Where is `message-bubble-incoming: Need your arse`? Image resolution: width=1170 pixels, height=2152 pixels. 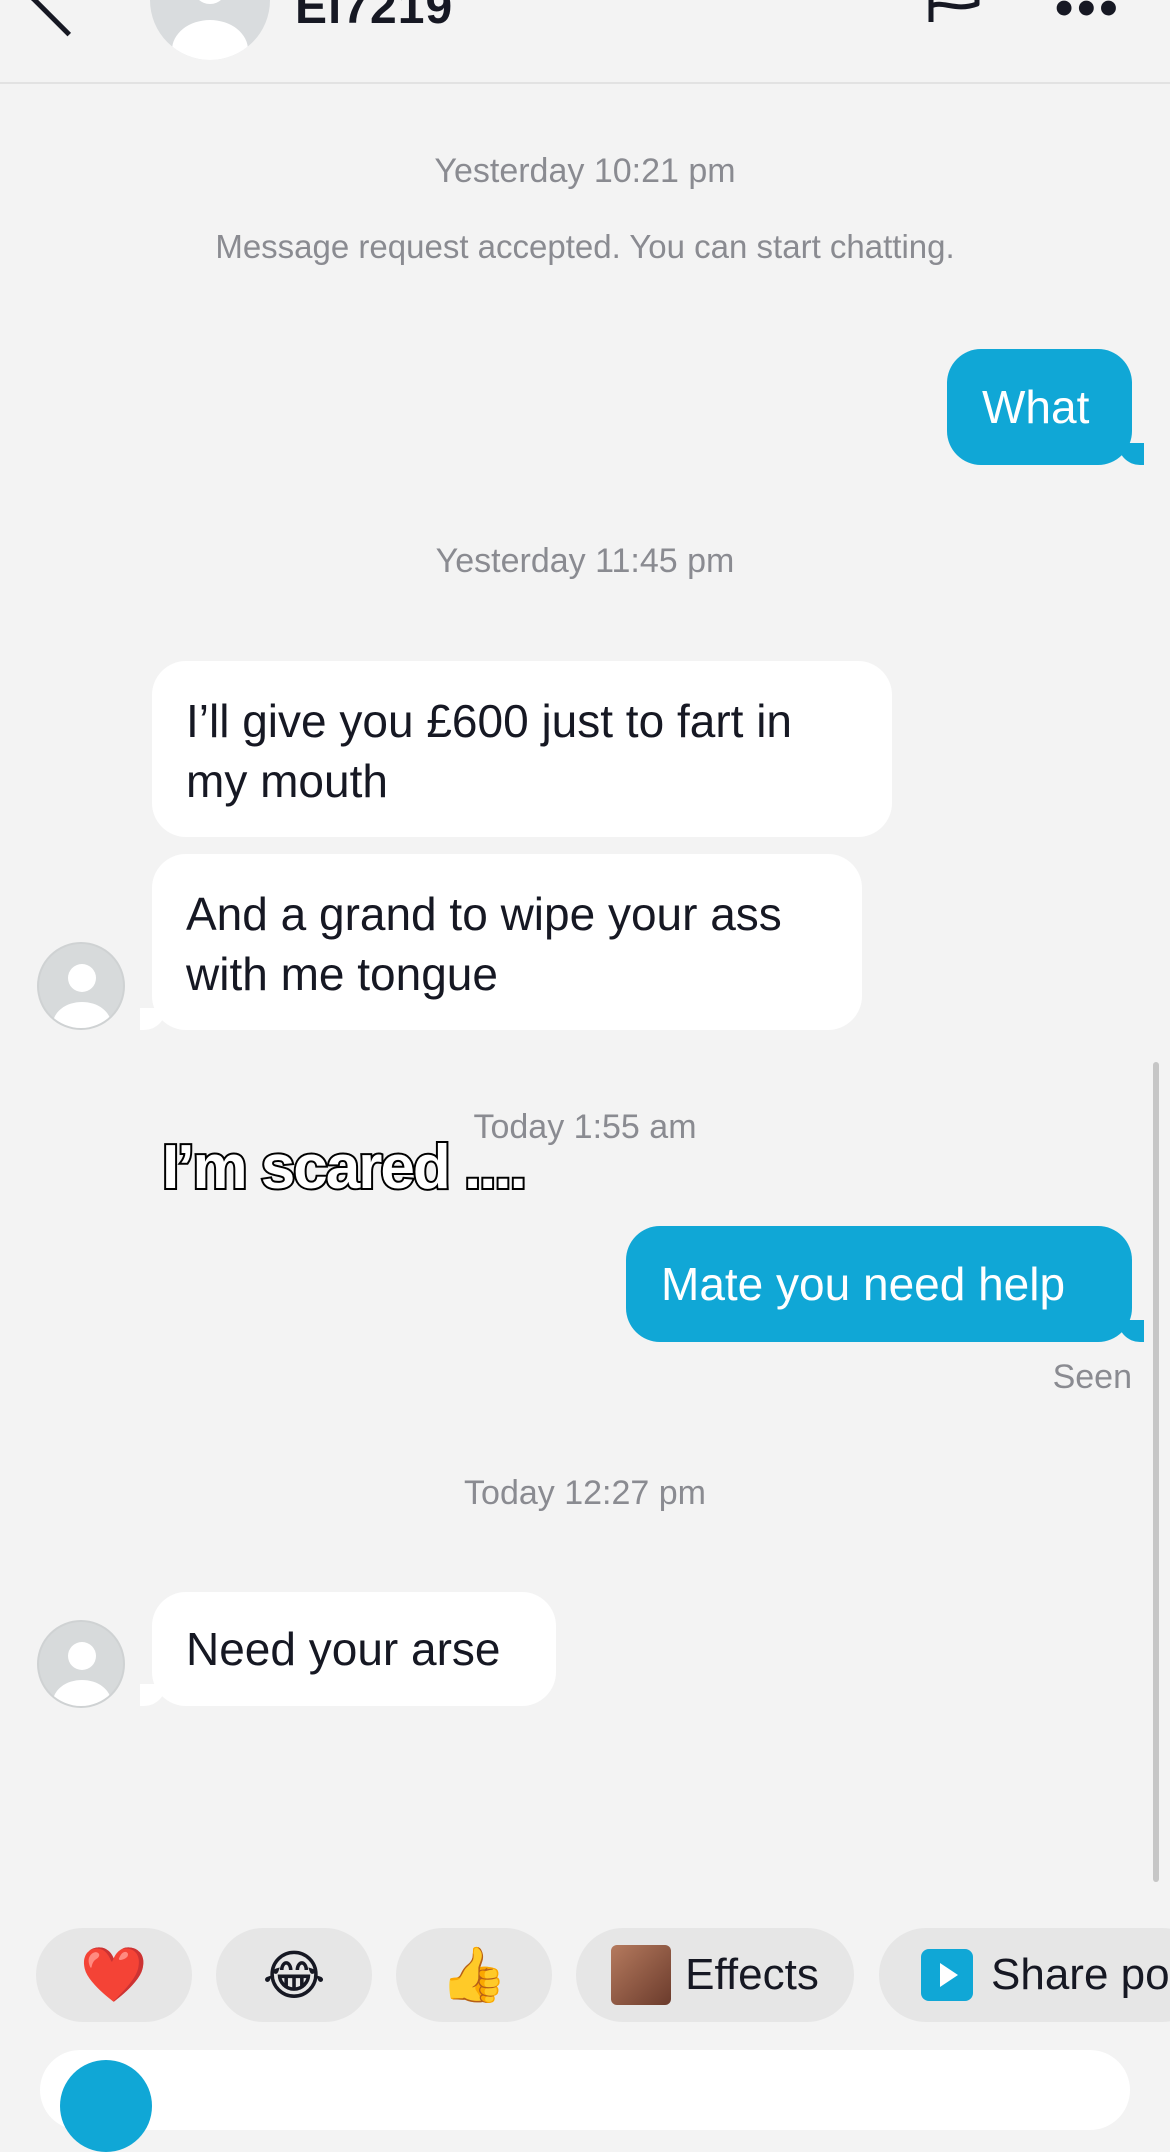 message-bubble-incoming: Need your arse is located at coordinates (348, 1649).